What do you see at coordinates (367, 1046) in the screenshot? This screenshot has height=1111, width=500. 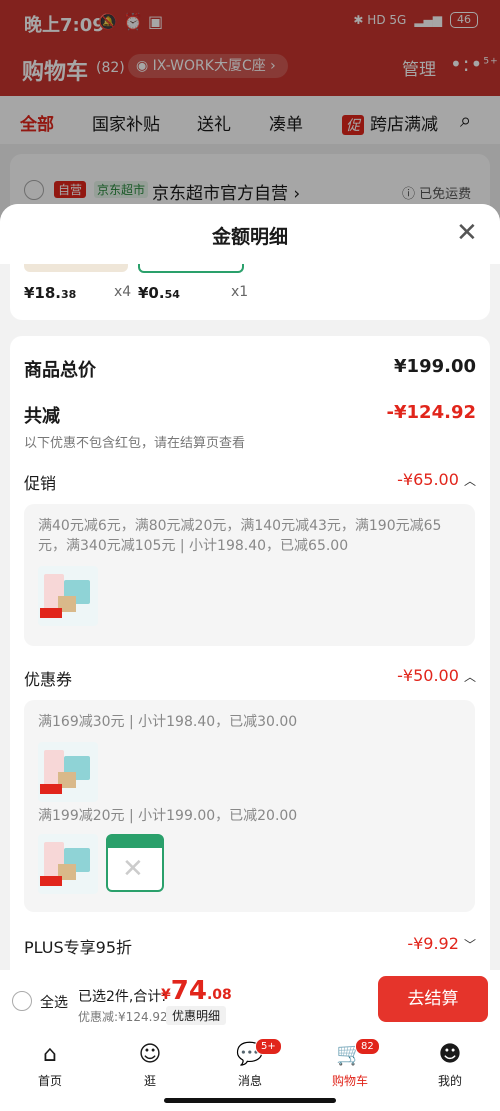 I see `cart-badge: 82` at bounding box center [367, 1046].